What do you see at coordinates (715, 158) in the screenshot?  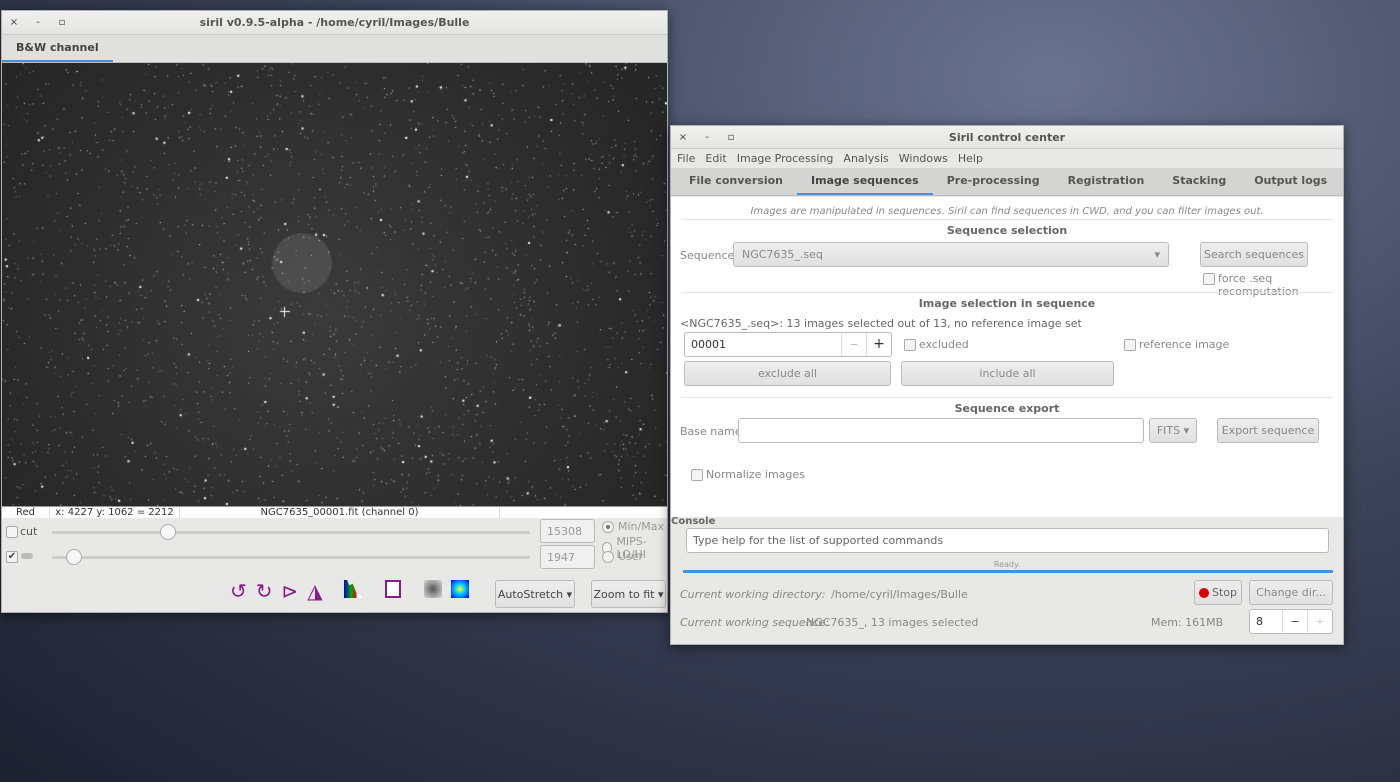 I see `menu-edit: Edit` at bounding box center [715, 158].